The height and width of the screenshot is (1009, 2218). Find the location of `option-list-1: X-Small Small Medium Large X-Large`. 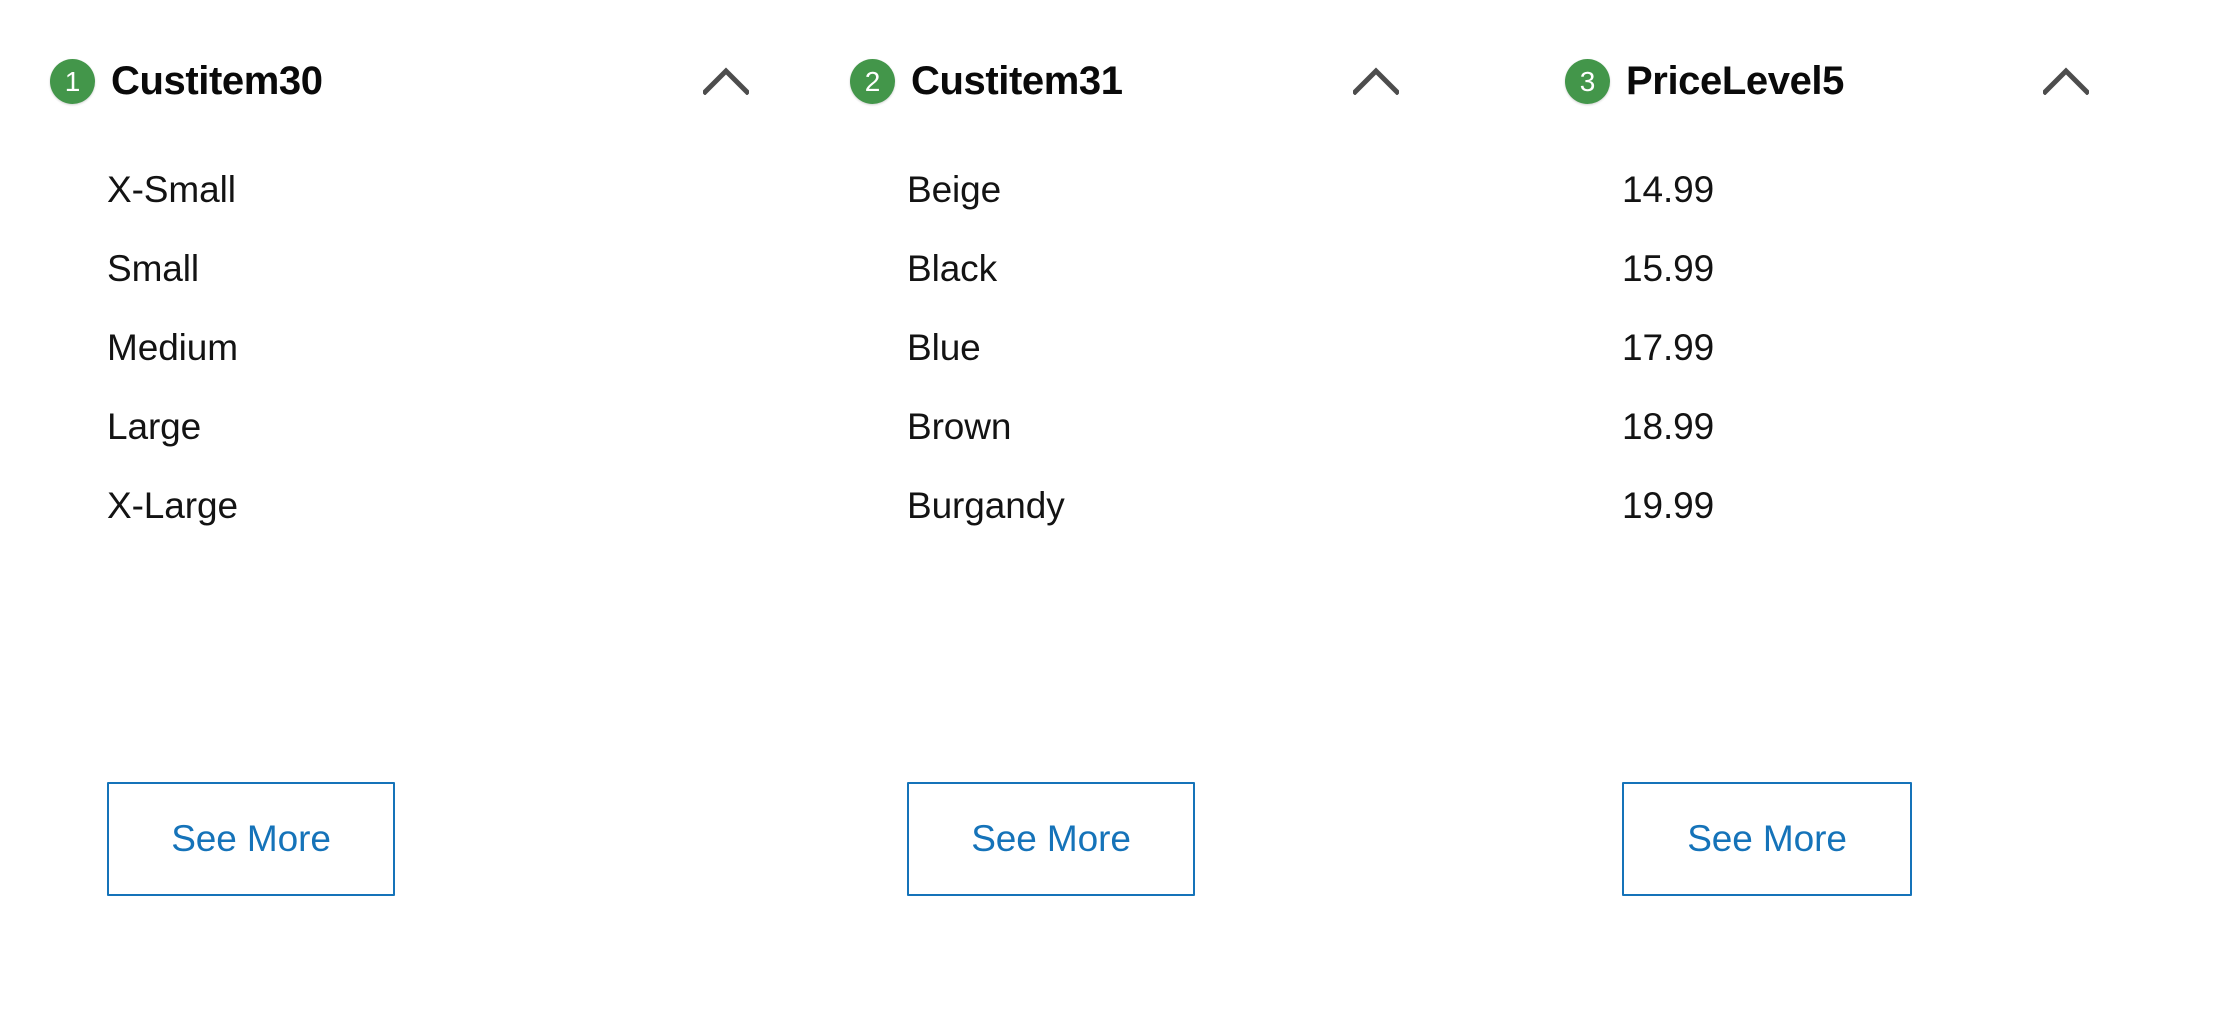

option-list-1: X-Small Small Medium Large X-Large is located at coordinates (458, 347).